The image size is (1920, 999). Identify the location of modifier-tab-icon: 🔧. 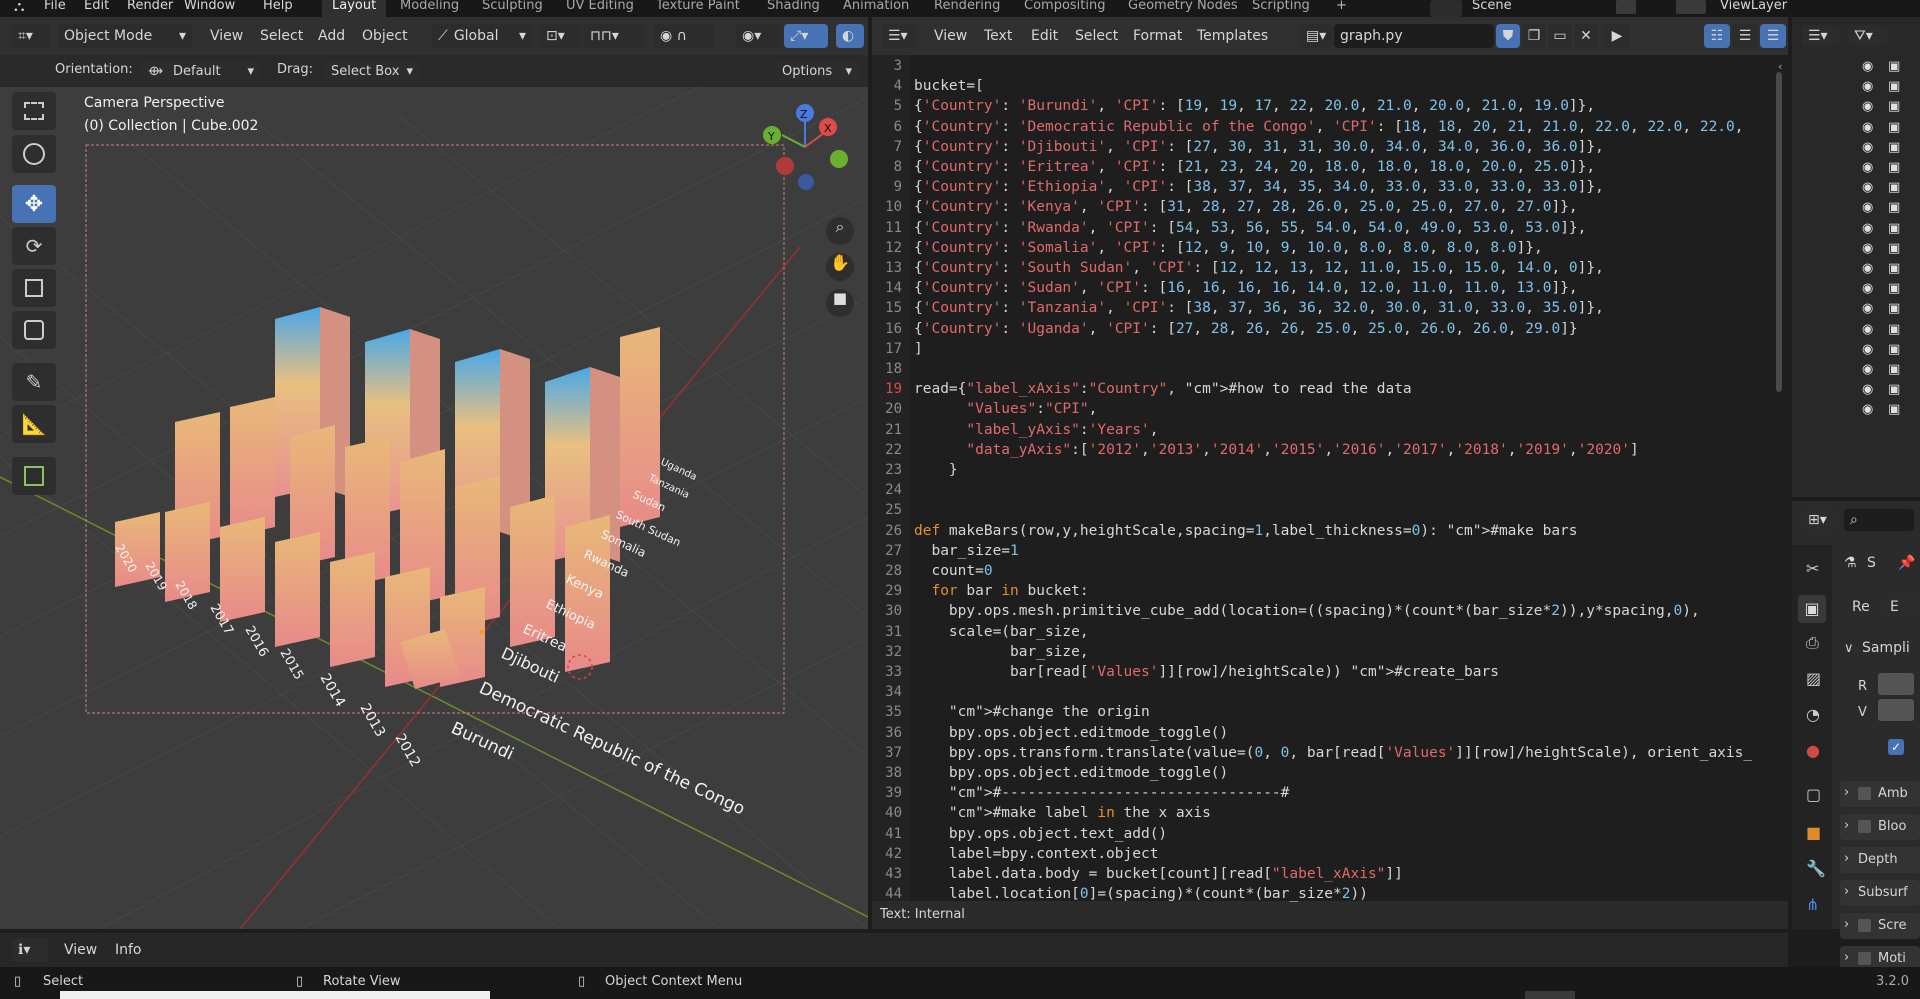
(1816, 868).